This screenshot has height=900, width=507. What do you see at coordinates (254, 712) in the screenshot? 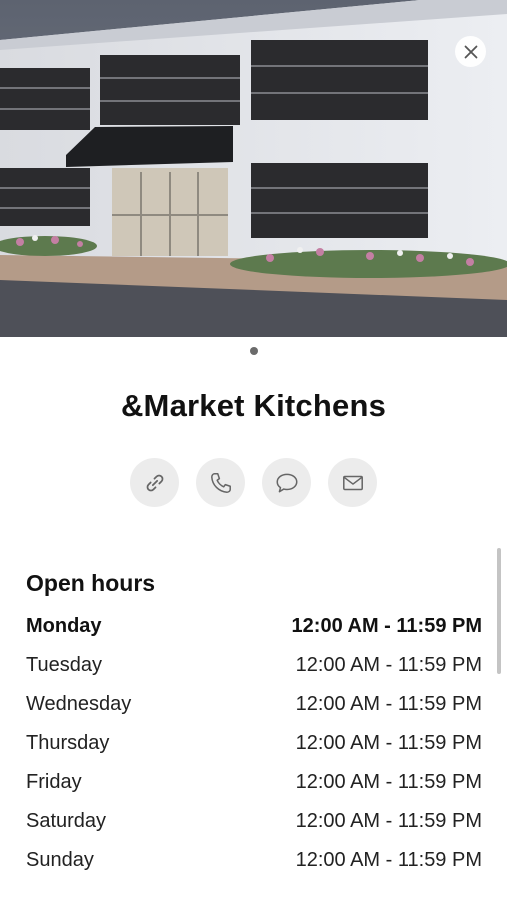
I see `hours-row-wednesday: Wednesday 12:00 AM - 11:59 PM` at bounding box center [254, 712].